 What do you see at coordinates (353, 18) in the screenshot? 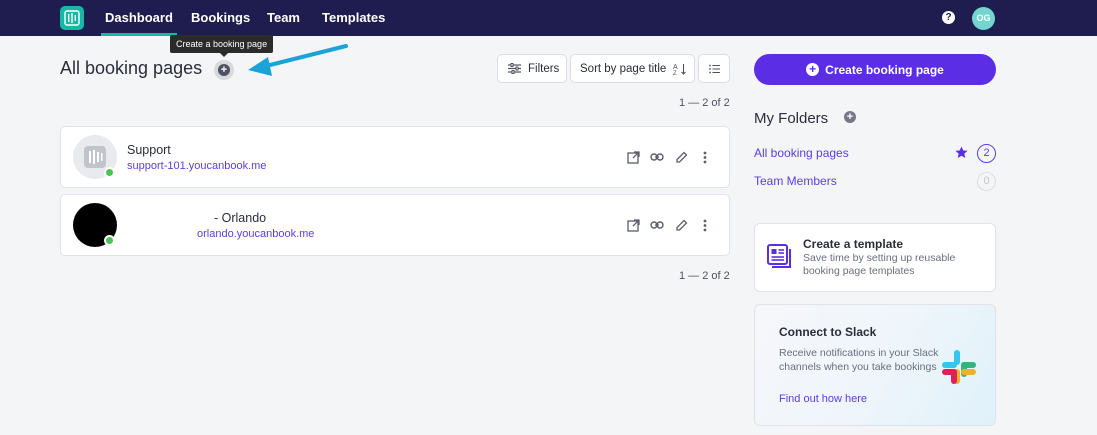
I see `nav-tab-templates: Templates` at bounding box center [353, 18].